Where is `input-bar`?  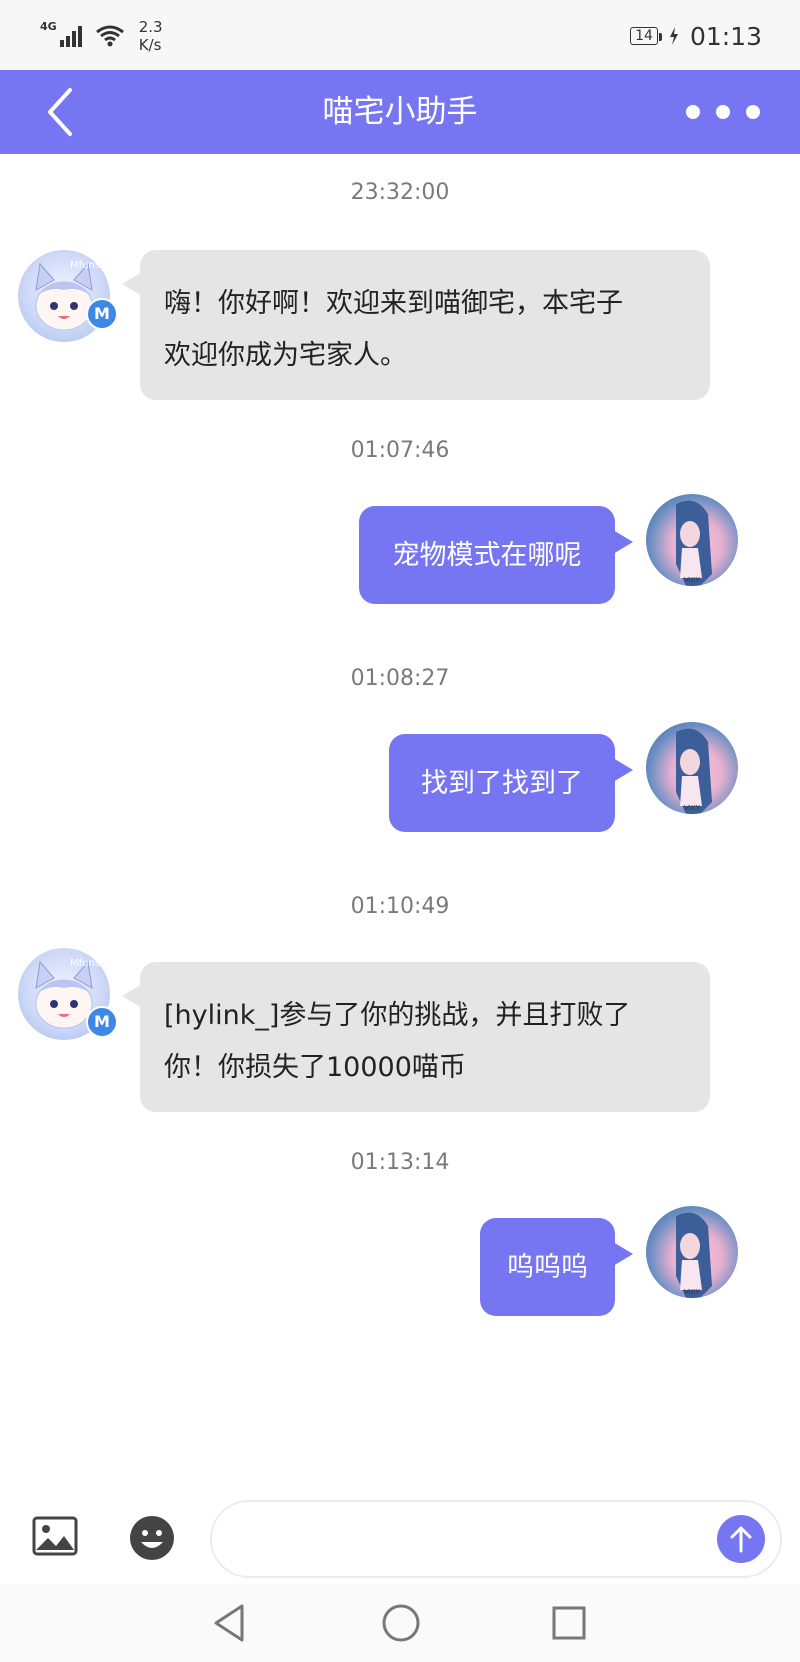 input-bar is located at coordinates (400, 1539).